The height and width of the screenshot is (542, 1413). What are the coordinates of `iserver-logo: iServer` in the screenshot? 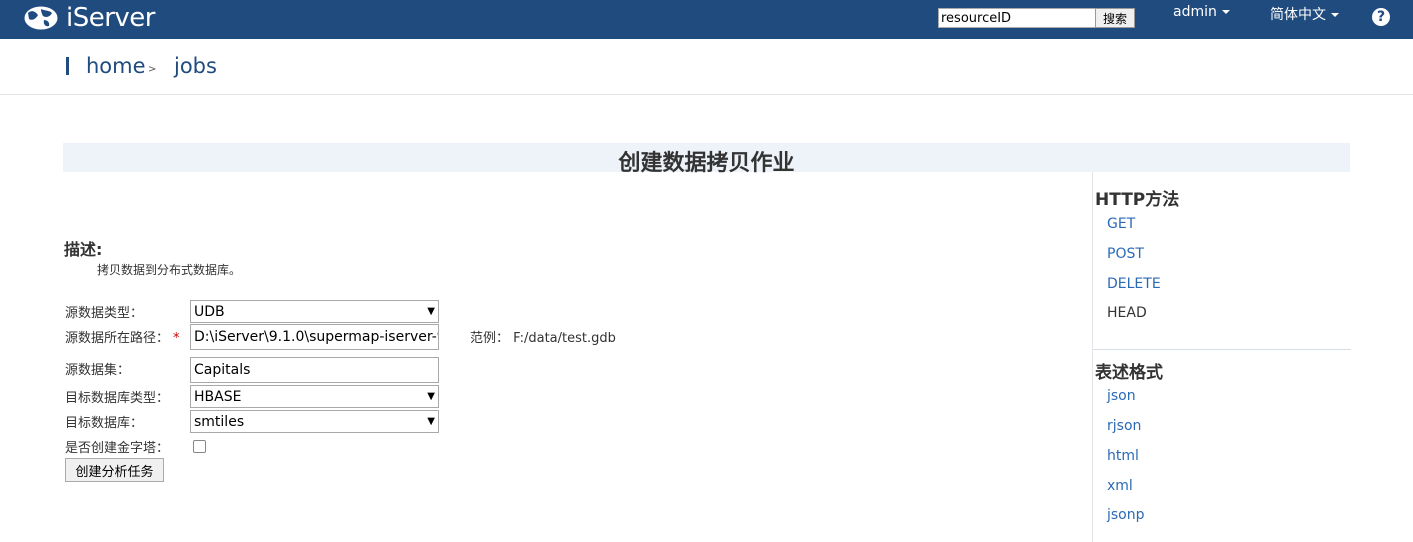 It's located at (89, 18).